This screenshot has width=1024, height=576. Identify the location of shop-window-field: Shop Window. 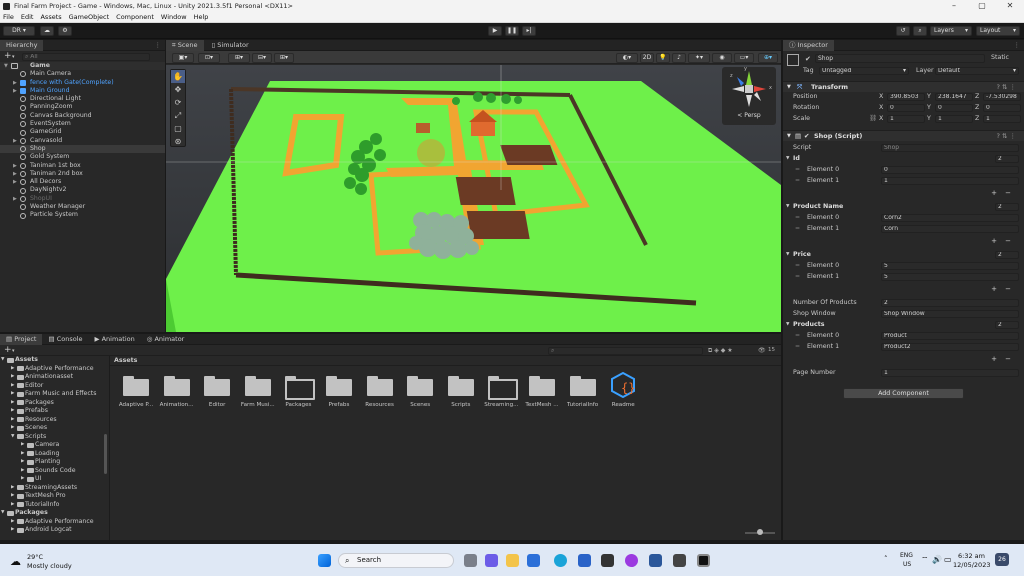
(950, 314).